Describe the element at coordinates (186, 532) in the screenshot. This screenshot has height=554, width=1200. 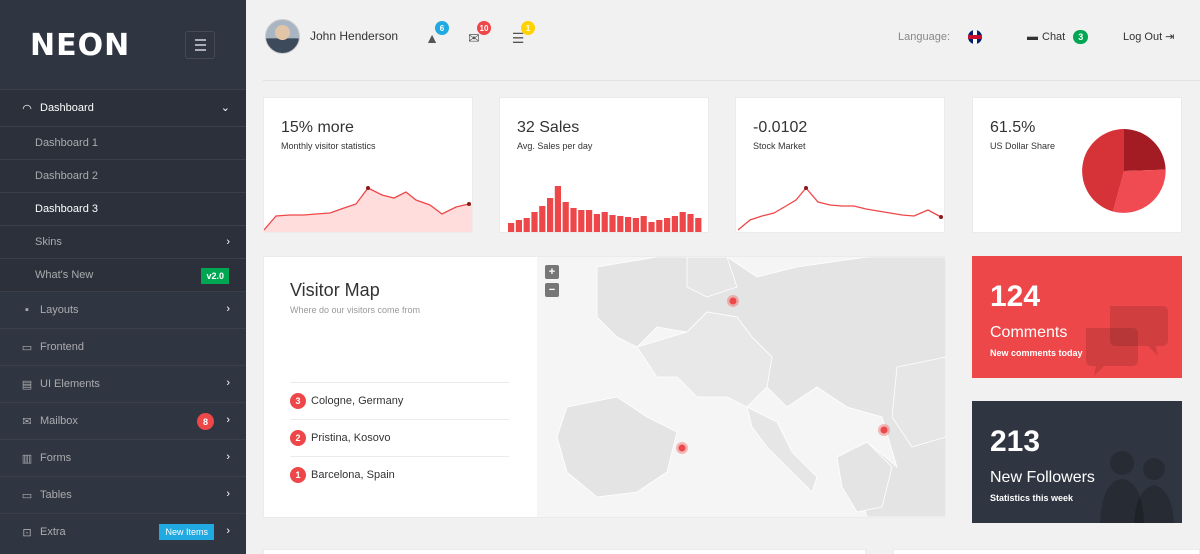
I see `new-items-badge: New Items` at that location.